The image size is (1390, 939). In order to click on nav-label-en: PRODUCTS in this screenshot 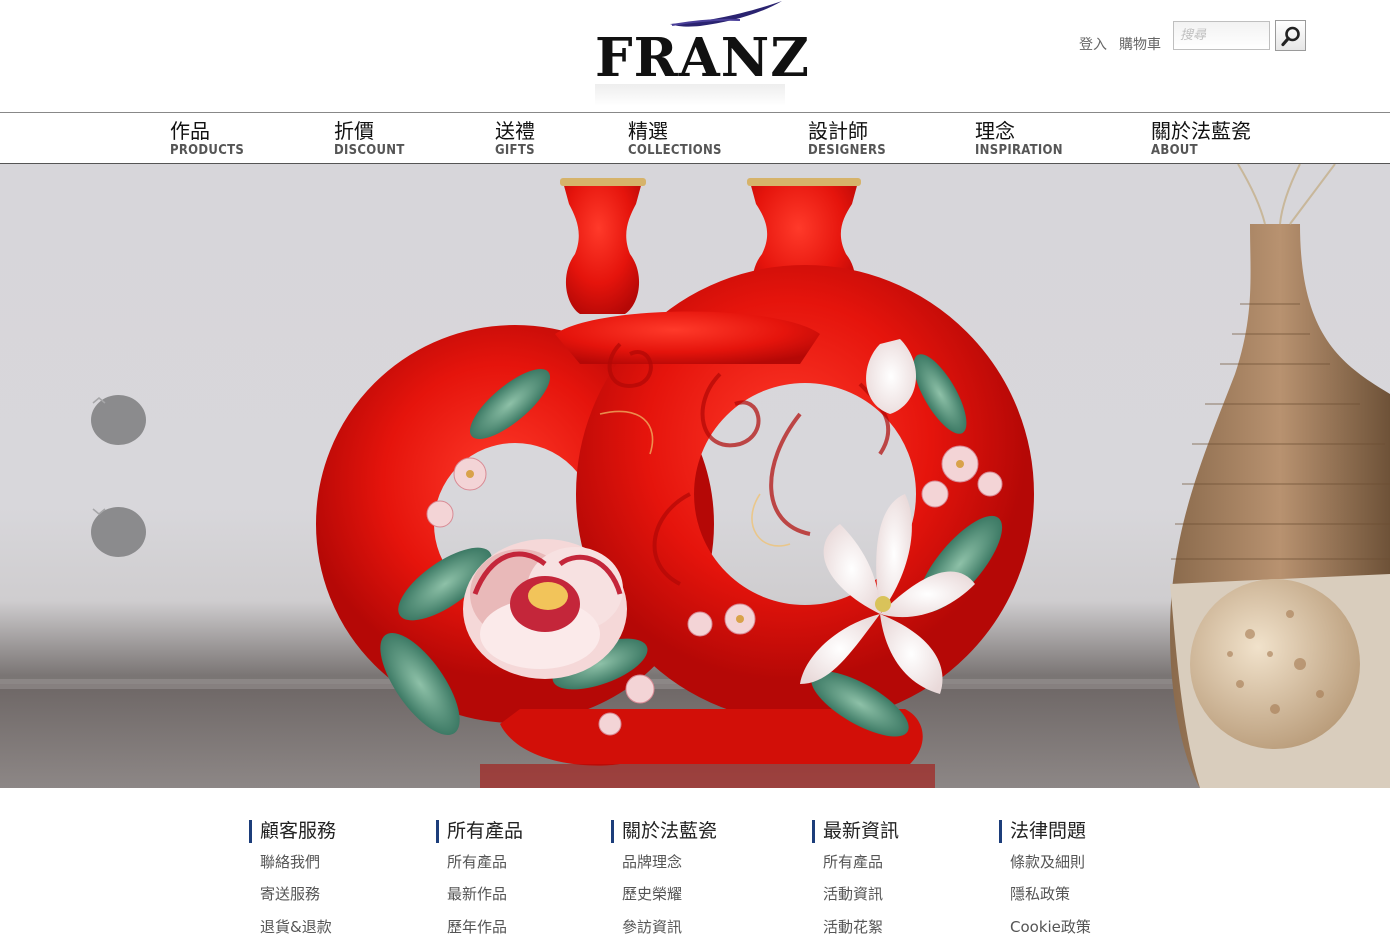, I will do `click(207, 150)`.